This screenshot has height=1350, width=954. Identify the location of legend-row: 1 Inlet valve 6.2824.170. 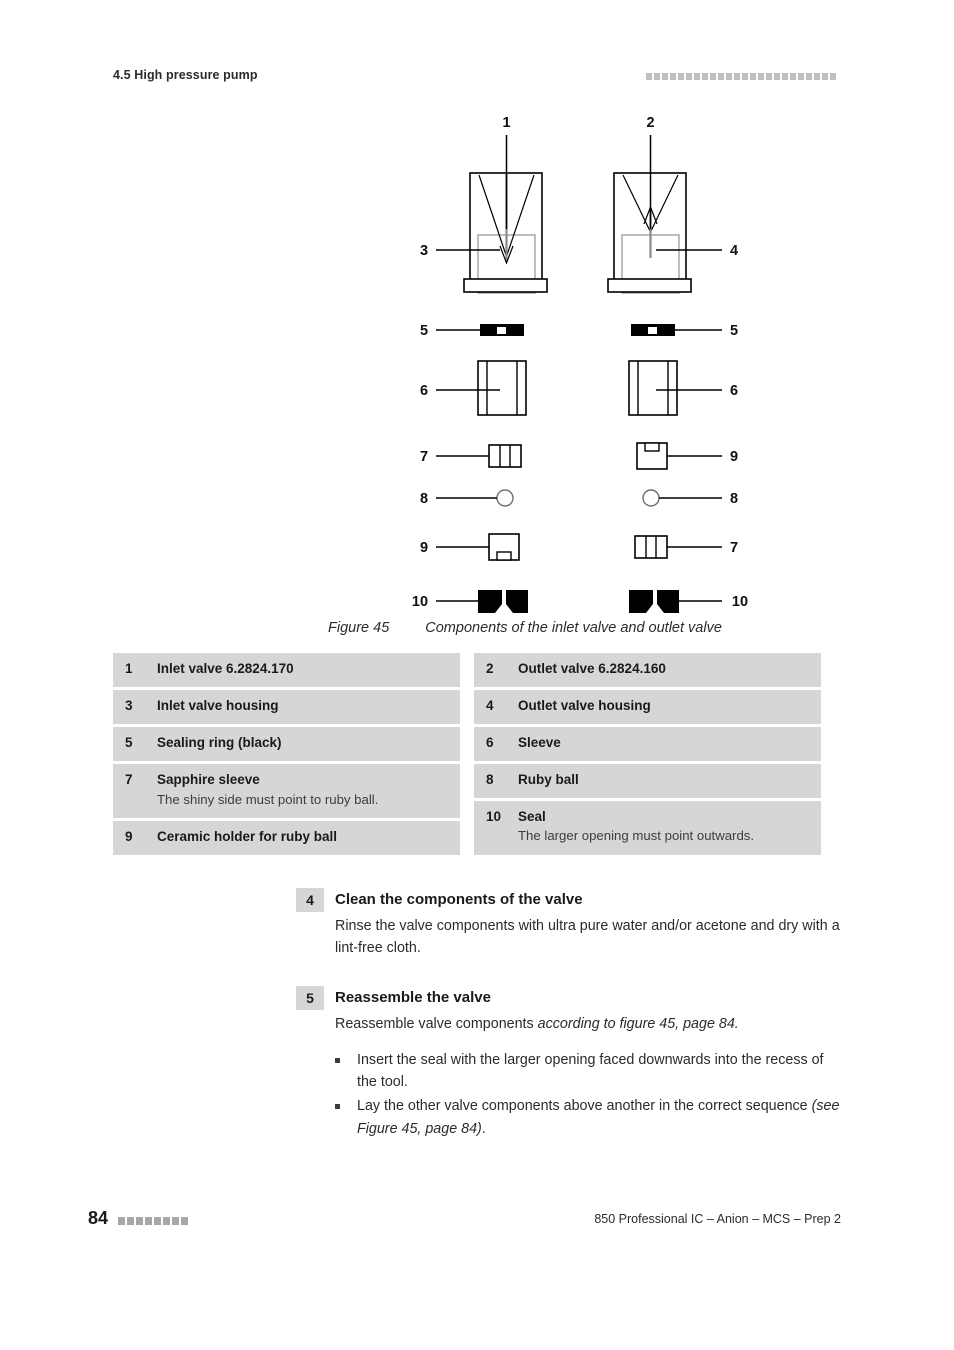
(286, 670).